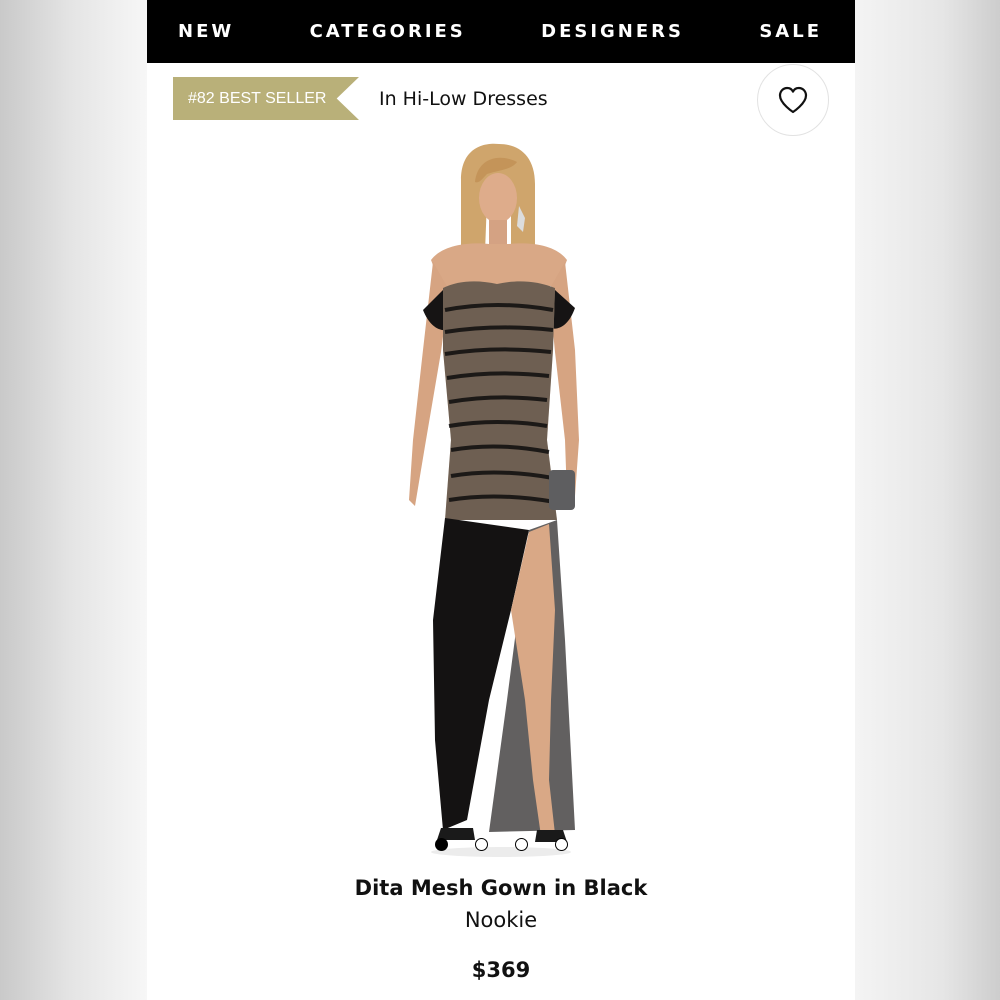 The image size is (1000, 1000). What do you see at coordinates (501, 31) in the screenshot?
I see `top-nav: NEW CATEGORIES DESIGNERS SALE` at bounding box center [501, 31].